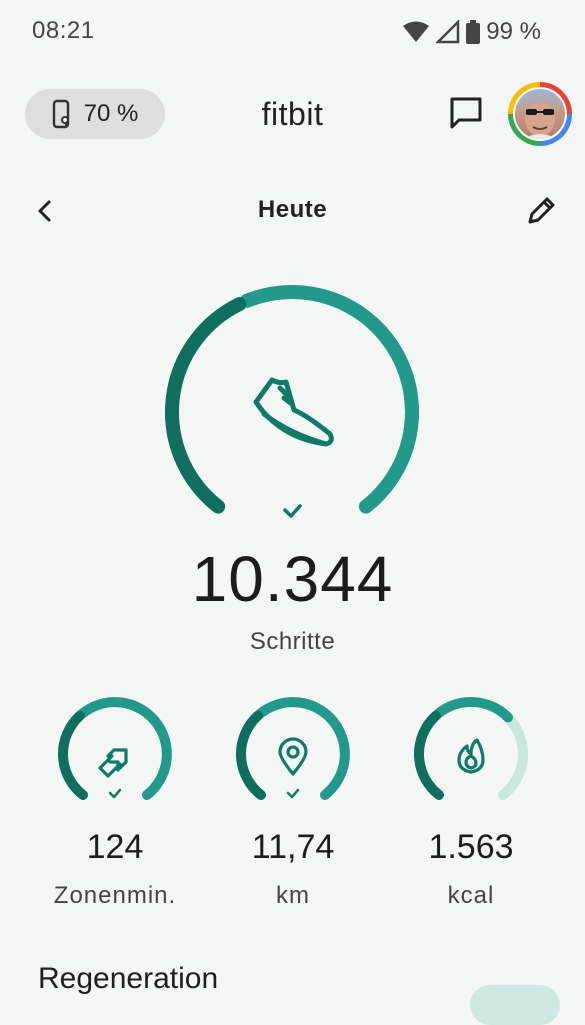 The width and height of the screenshot is (585, 1025). Describe the element at coordinates (115, 895) in the screenshot. I see `zone-minutes-label: Zonenmin.` at that location.